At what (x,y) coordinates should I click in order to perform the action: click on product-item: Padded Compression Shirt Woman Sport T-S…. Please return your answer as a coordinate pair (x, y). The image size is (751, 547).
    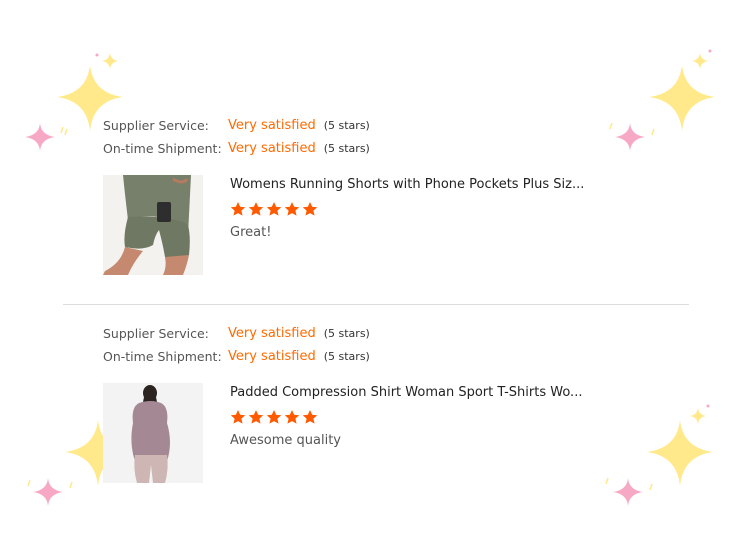
    Looking at the image, I should click on (342, 433).